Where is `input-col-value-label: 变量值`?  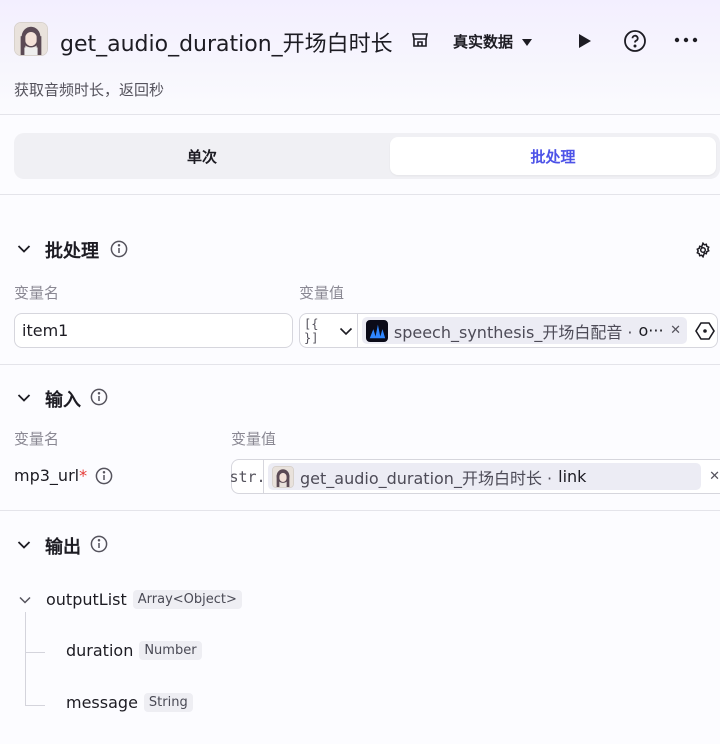 input-col-value-label: 变量值 is located at coordinates (254, 439).